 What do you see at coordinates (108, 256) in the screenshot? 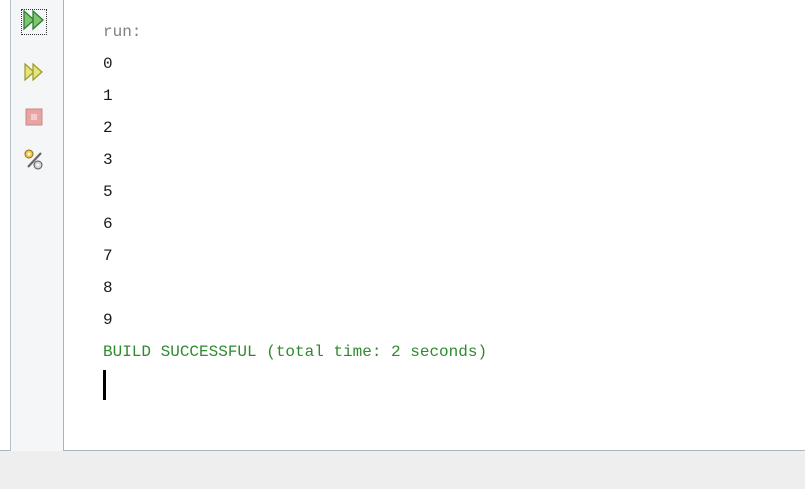
I see `output-line: 7` at bounding box center [108, 256].